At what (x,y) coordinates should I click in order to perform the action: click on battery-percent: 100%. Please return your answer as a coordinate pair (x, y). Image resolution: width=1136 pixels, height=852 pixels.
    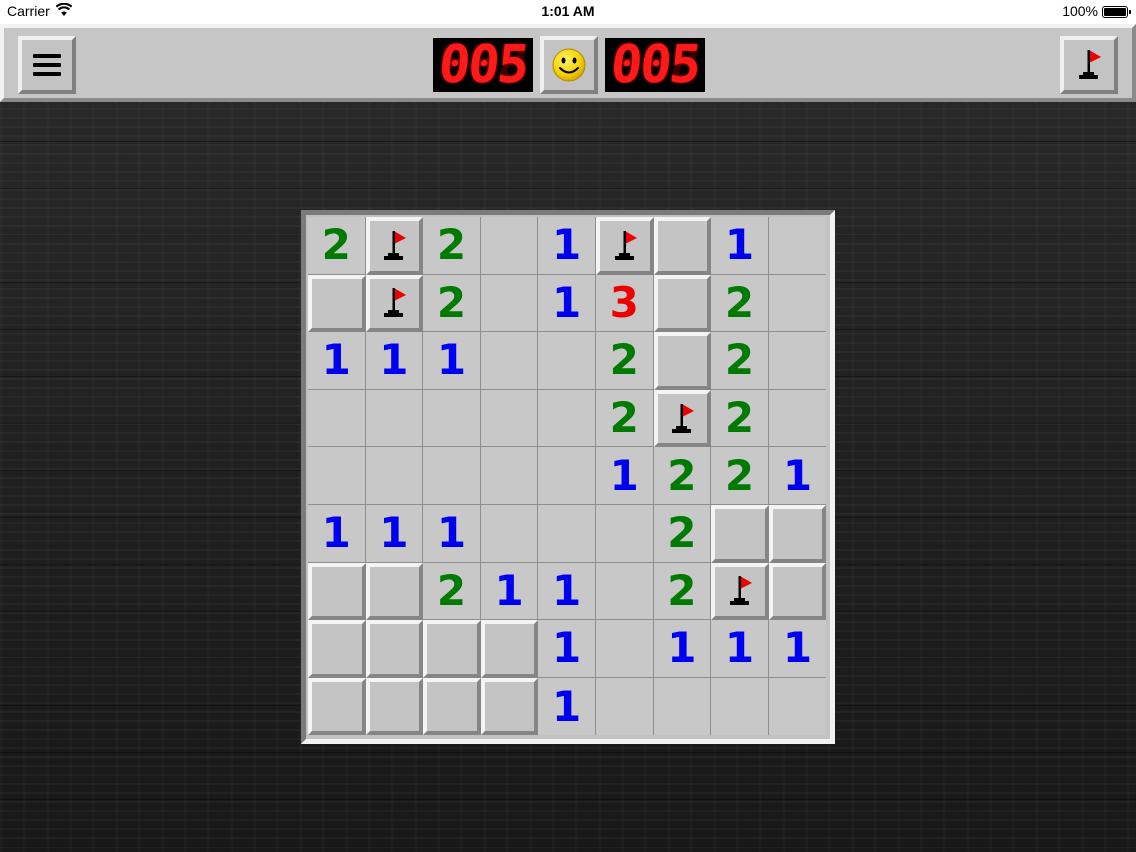
    Looking at the image, I should click on (1080, 11).